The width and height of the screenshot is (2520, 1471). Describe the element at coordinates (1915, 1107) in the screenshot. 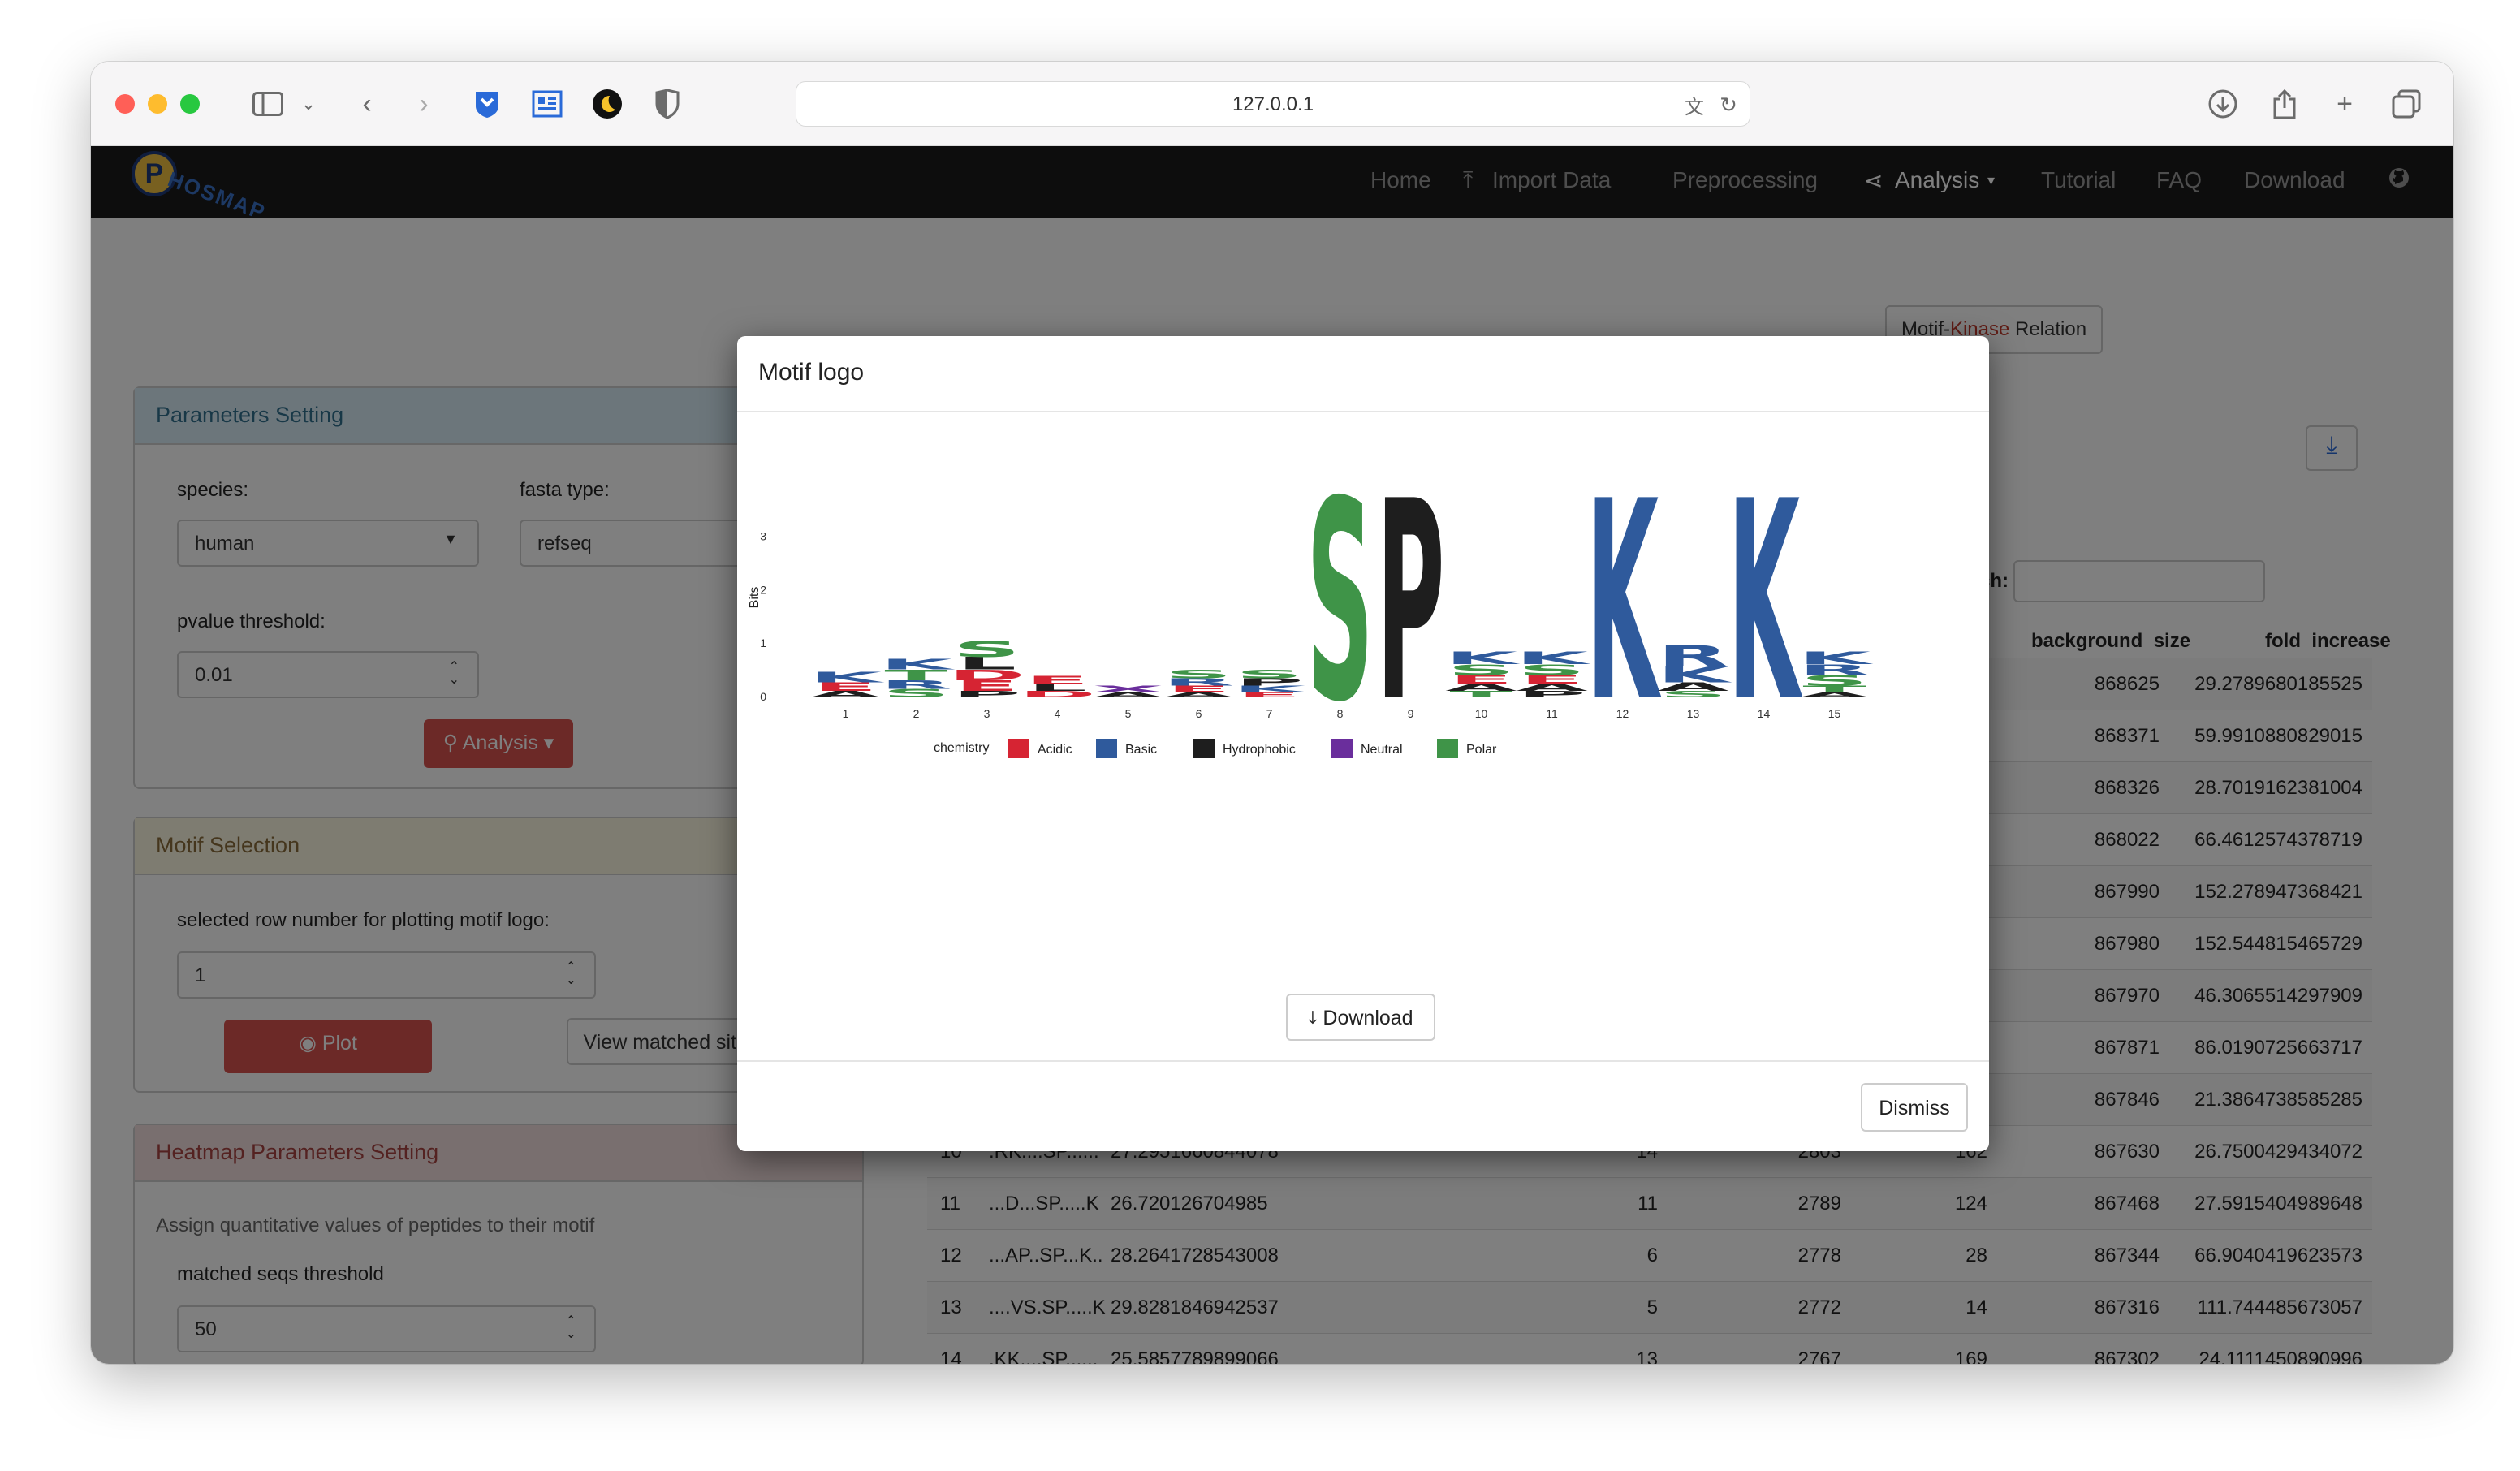

I see `dismiss-button: Dismiss` at that location.